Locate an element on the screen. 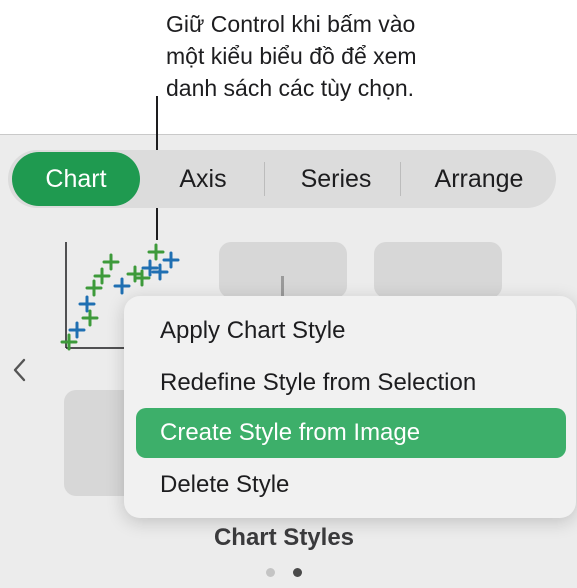  tab-arrange: Arrange is located at coordinates (479, 179).